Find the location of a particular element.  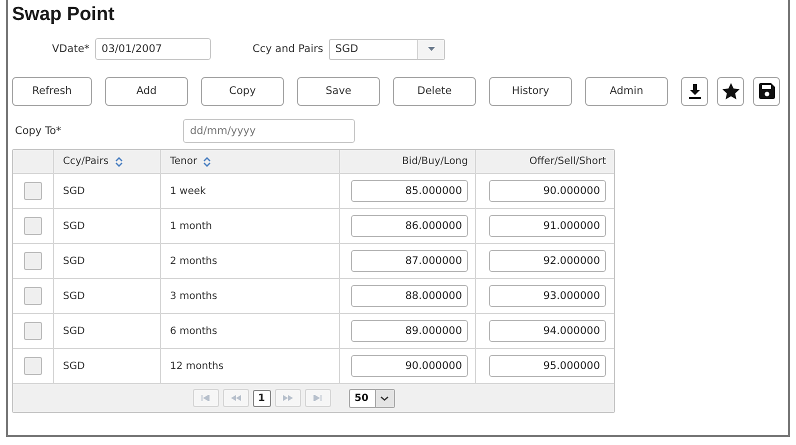

download-button is located at coordinates (694, 91).